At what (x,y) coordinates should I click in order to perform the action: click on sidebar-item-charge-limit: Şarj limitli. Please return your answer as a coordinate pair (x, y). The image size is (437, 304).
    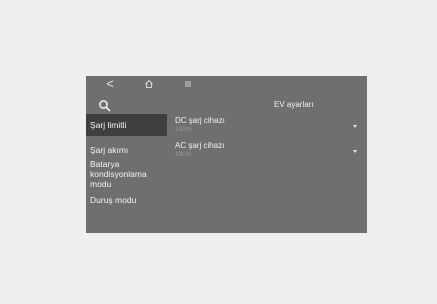
    Looking at the image, I should click on (126, 125).